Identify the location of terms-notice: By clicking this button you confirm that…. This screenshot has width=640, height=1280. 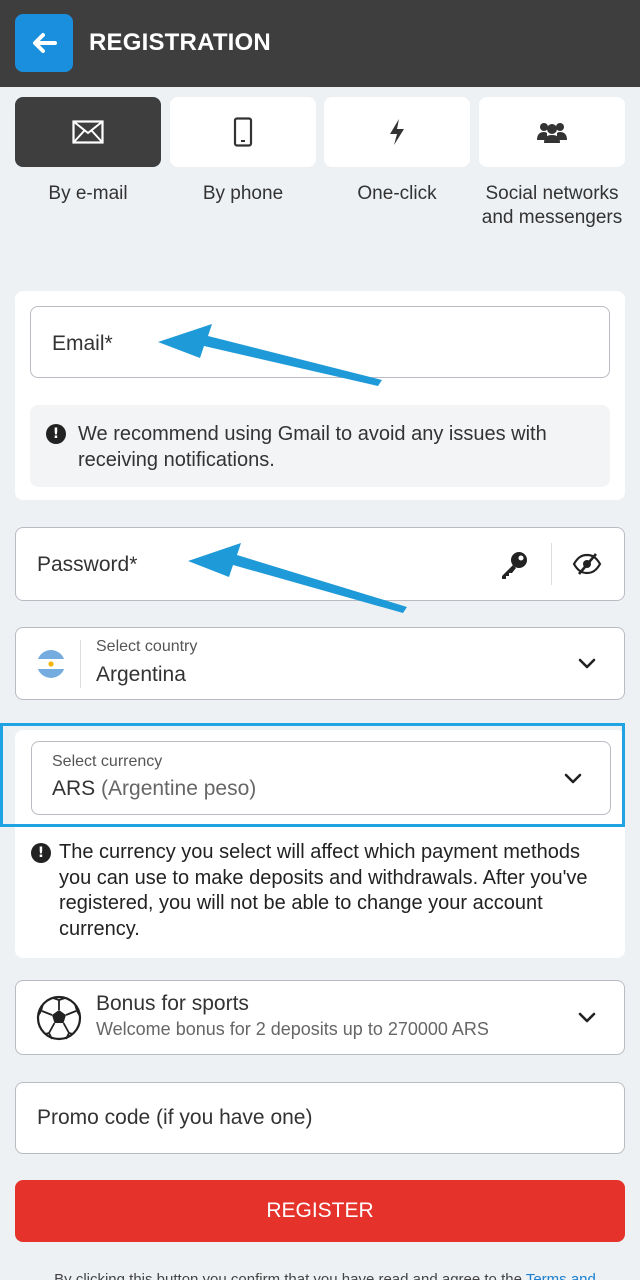
(325, 1275).